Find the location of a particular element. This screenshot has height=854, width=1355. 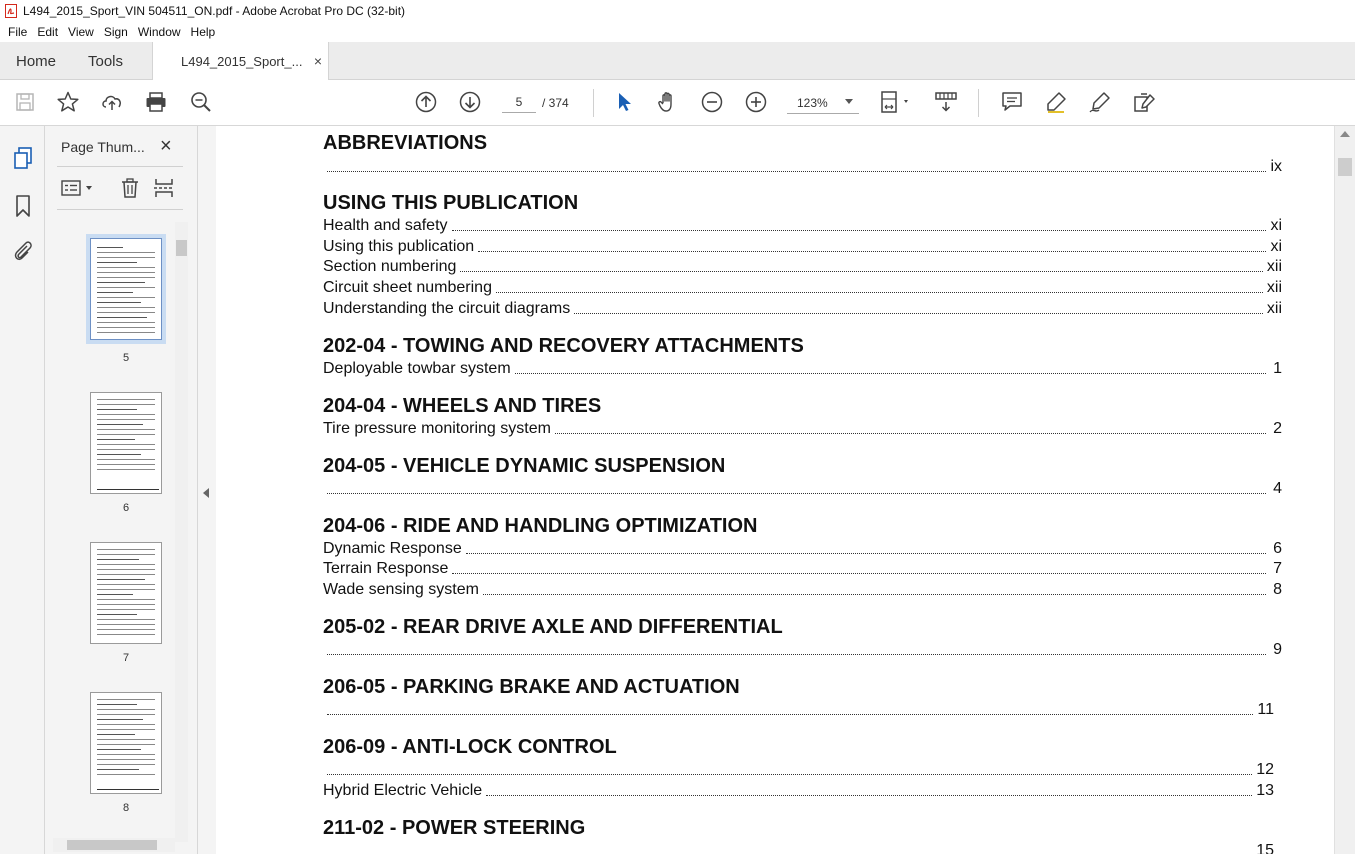

thumbnail-options-button is located at coordinates (78, 189).